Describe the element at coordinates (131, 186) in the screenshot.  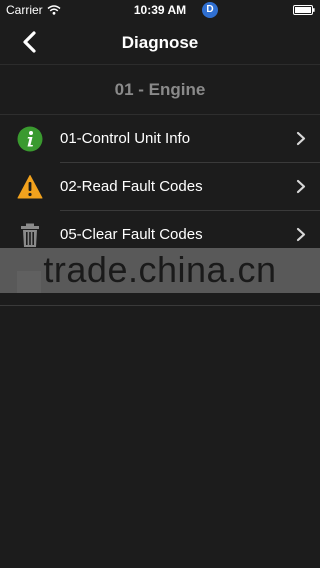
I see `list-item-label: 02-Read Fault Codes` at that location.